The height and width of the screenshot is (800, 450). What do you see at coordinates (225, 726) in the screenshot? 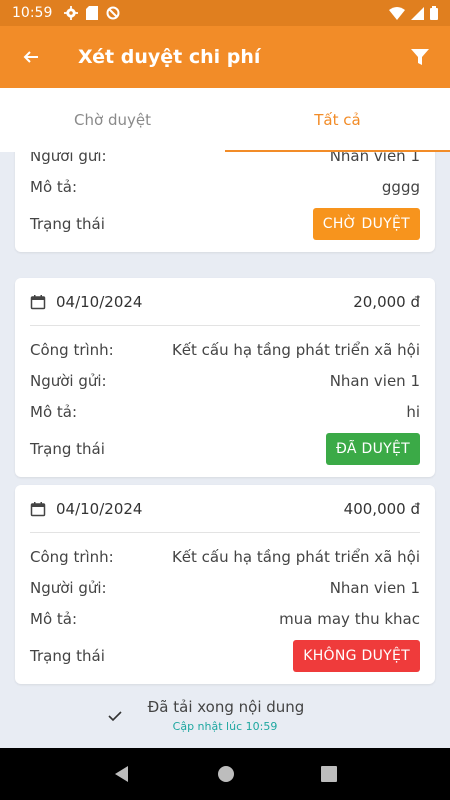
I see `last-updated-text: Cập nhật lúc 10:59` at bounding box center [225, 726].